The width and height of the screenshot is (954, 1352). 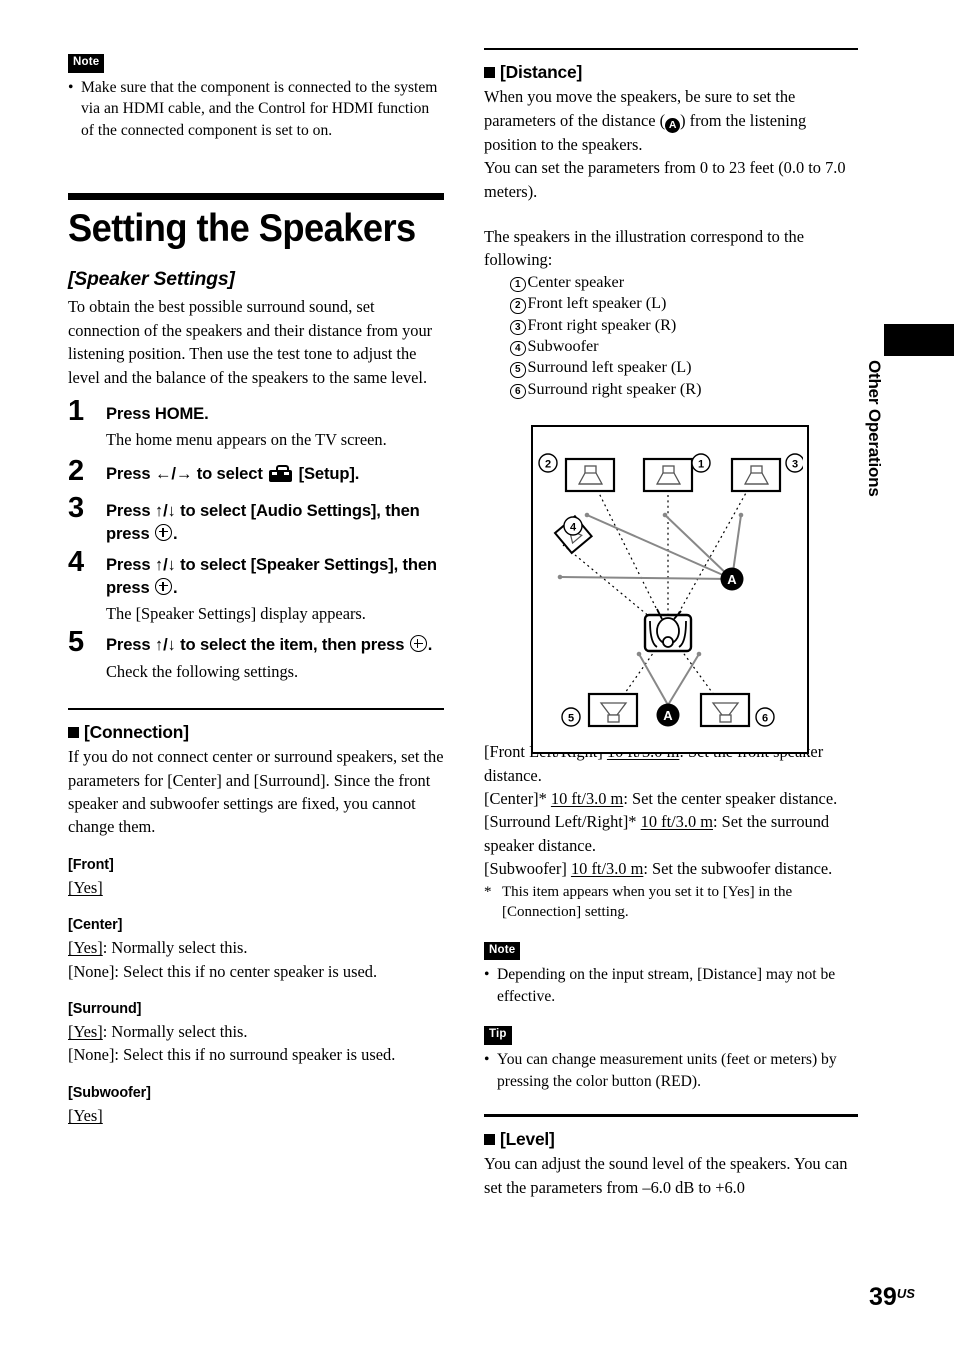 What do you see at coordinates (671, 72) in the screenshot?
I see `section-heading-distance: [Distance]` at bounding box center [671, 72].